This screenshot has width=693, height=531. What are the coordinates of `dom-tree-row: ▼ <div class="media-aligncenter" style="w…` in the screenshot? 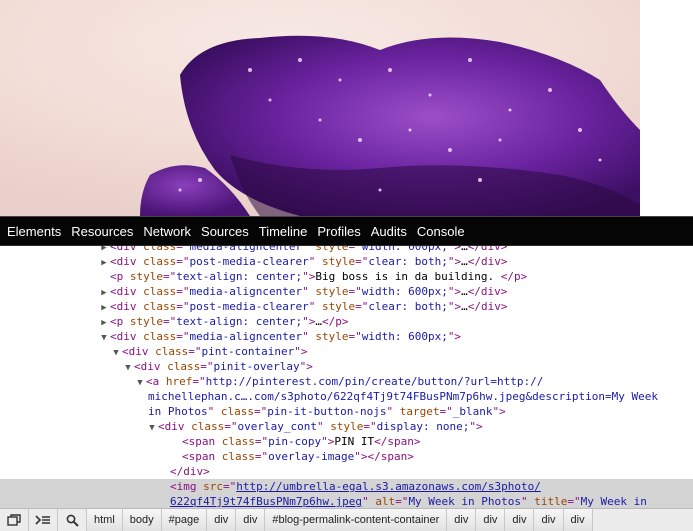 It's located at (346, 336).